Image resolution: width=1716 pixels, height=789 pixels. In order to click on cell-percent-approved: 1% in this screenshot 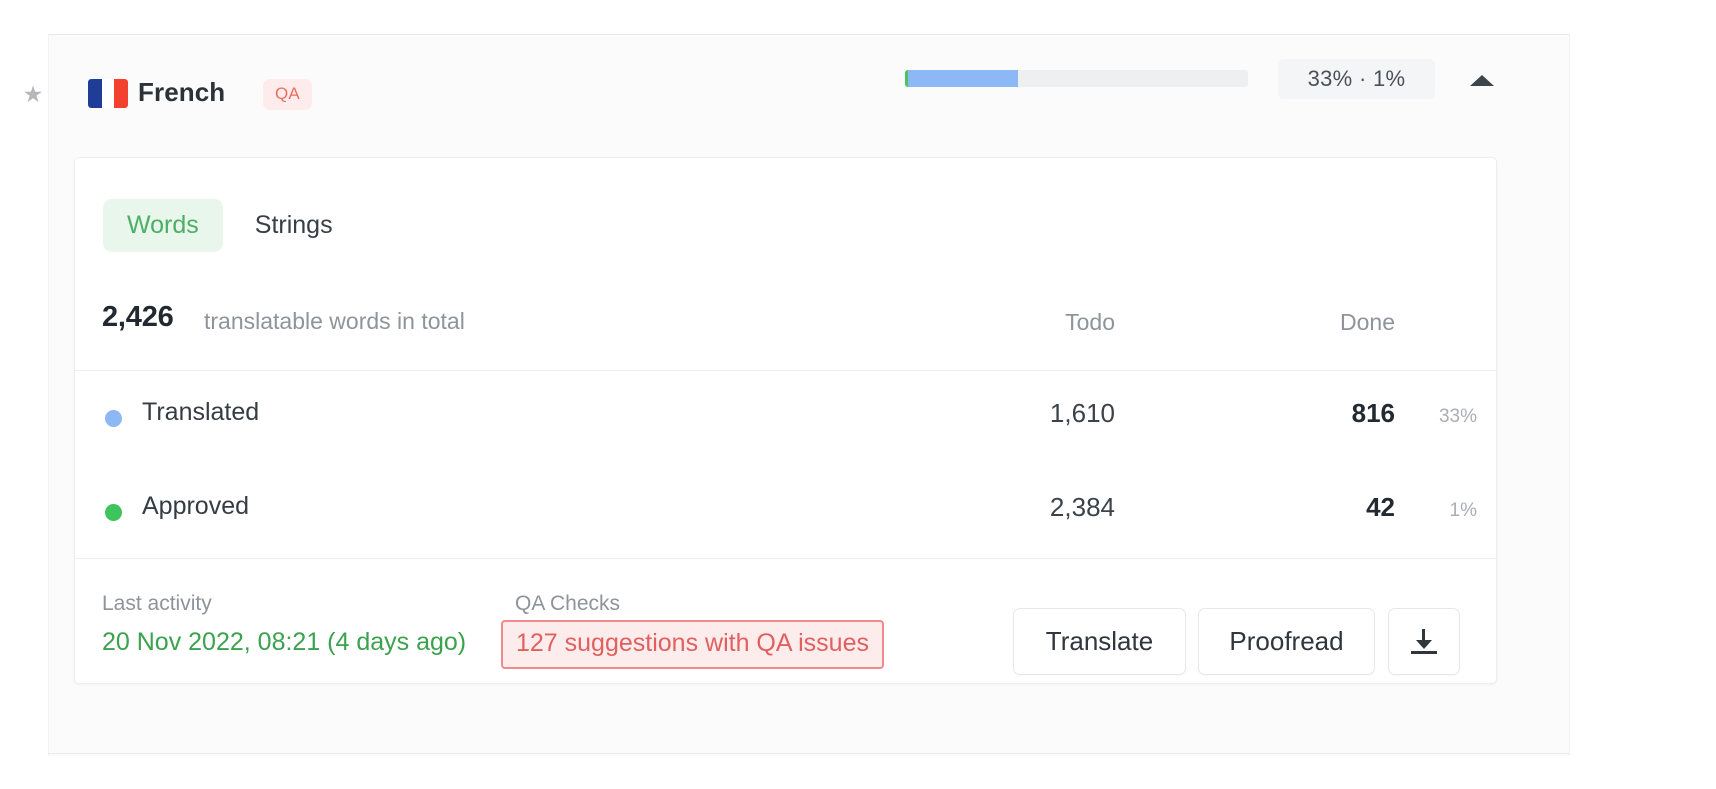, I will do `click(1463, 510)`.